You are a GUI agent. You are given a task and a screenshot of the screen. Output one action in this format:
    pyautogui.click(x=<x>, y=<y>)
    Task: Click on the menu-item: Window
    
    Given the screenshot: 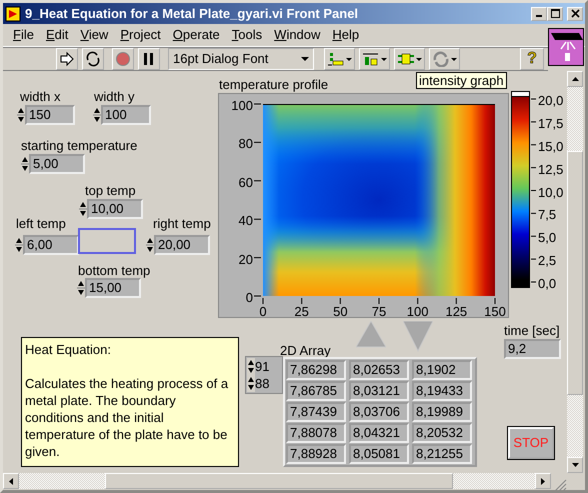 What is the action you would take?
    pyautogui.click(x=297, y=35)
    